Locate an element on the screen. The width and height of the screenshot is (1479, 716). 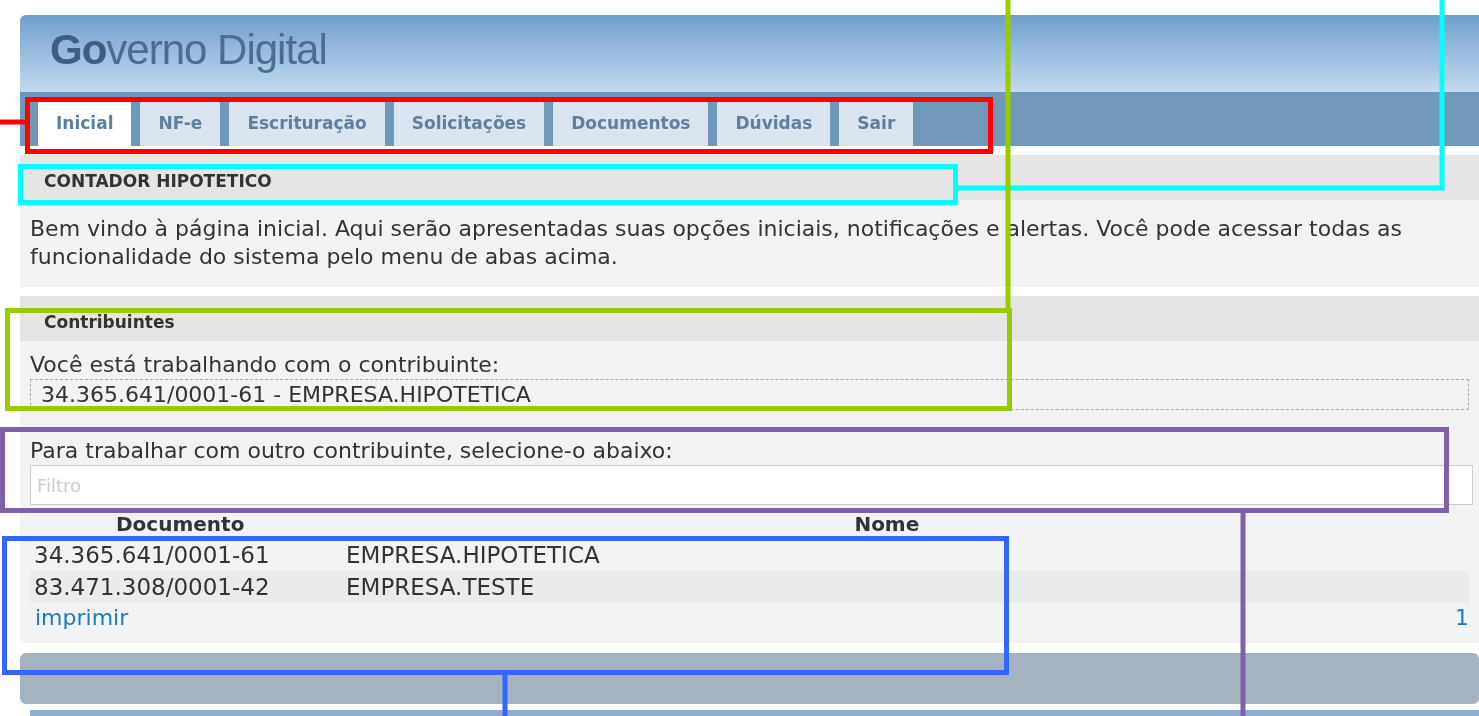
section-heading: Contribuintes is located at coordinates (109, 322).